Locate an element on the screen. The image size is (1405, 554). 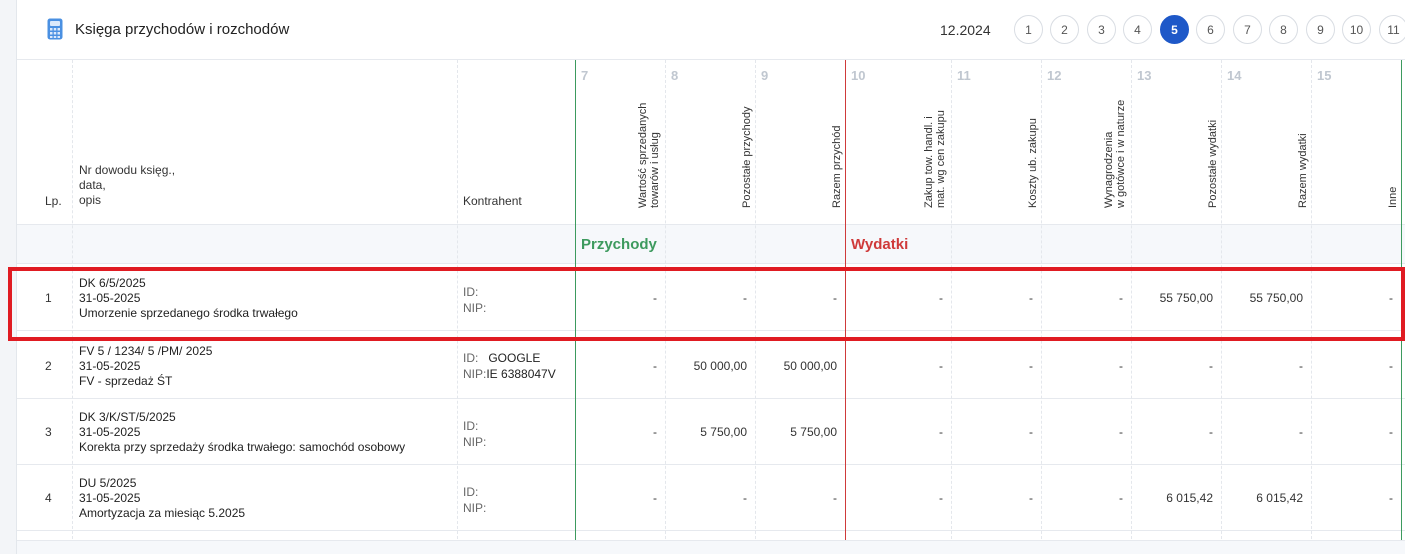
kontrahent-id: ID: GOOGLE is located at coordinates (509, 358).